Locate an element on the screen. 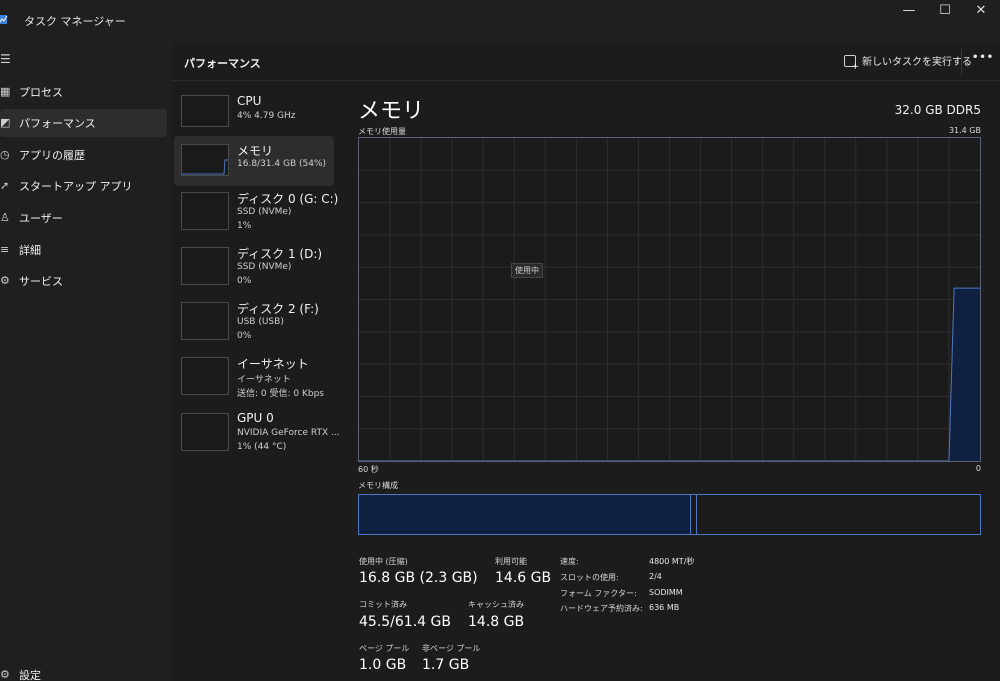  perf-item-name: ディスク 2 (F:) is located at coordinates (278, 309).